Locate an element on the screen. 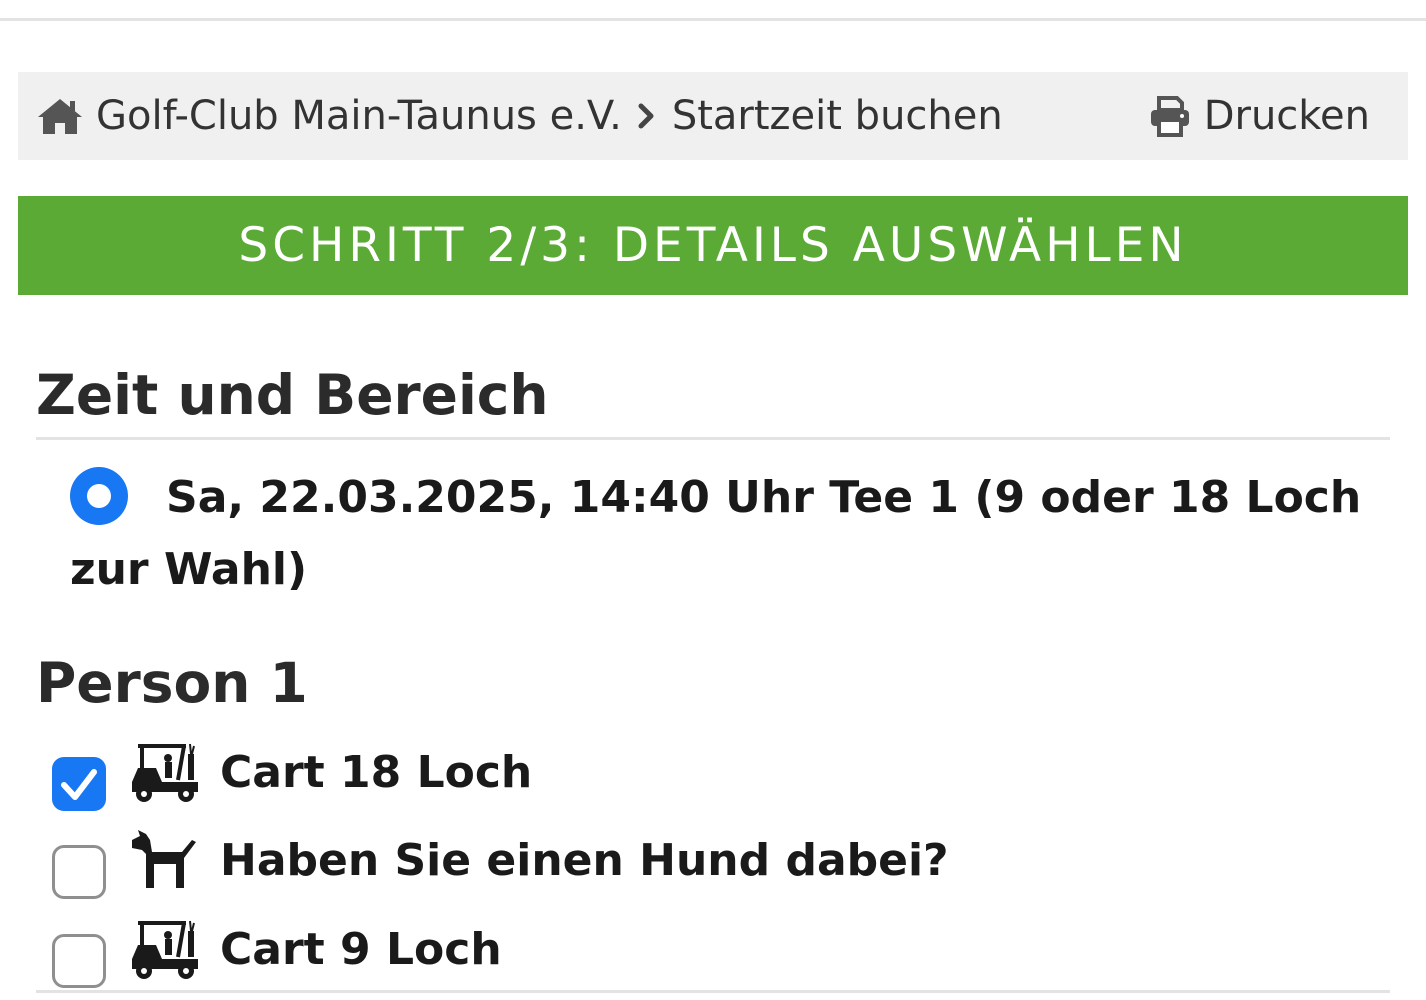 This screenshot has width=1426, height=1000. cart-18-label: Cart 18 Loch is located at coordinates (376, 772).